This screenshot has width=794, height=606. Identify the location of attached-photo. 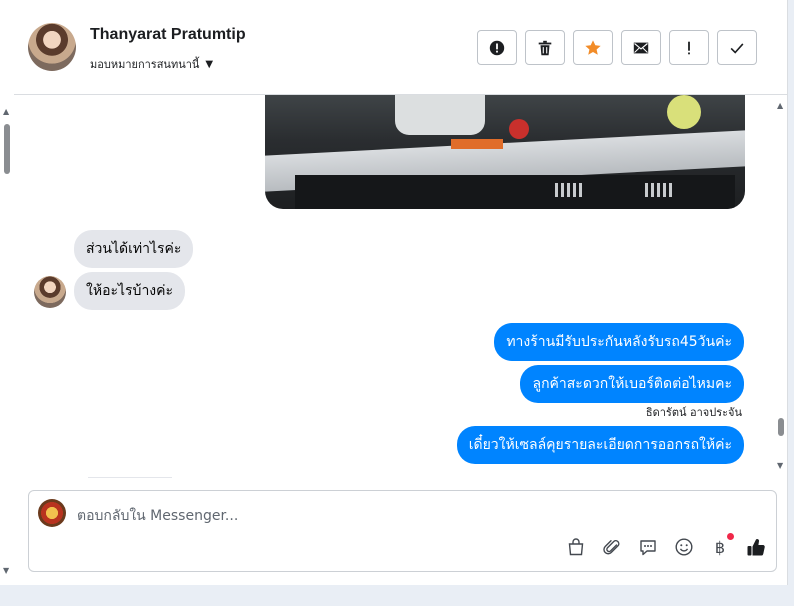
(505, 152).